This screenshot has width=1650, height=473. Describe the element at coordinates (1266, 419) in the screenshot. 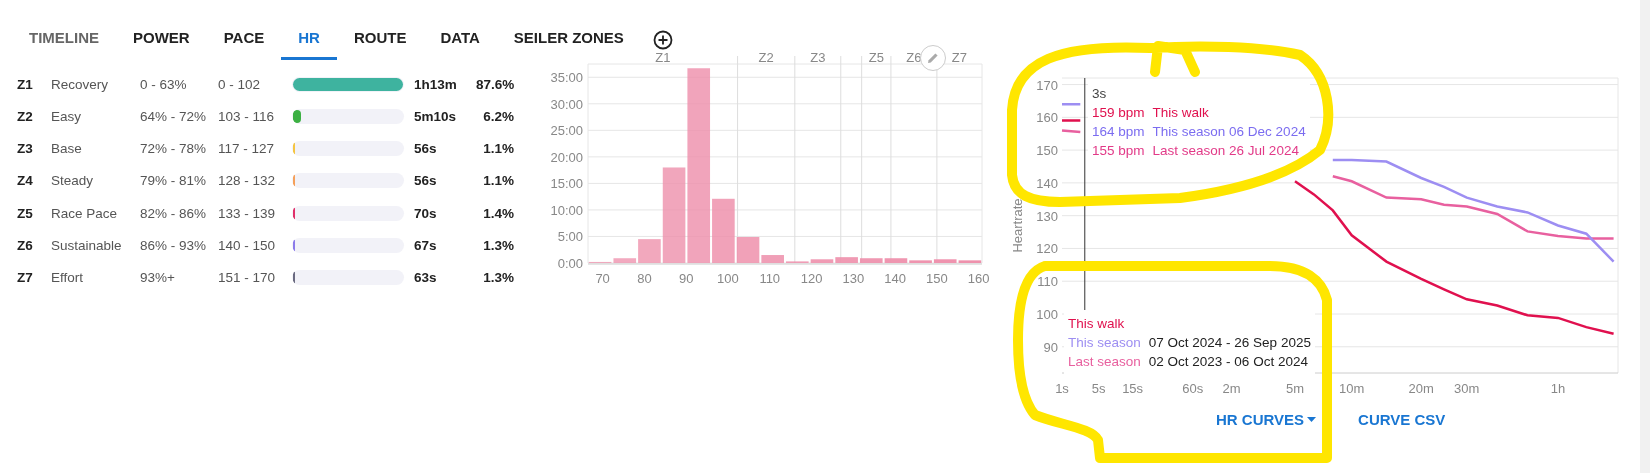

I see `chart-button: HR CURVES` at that location.